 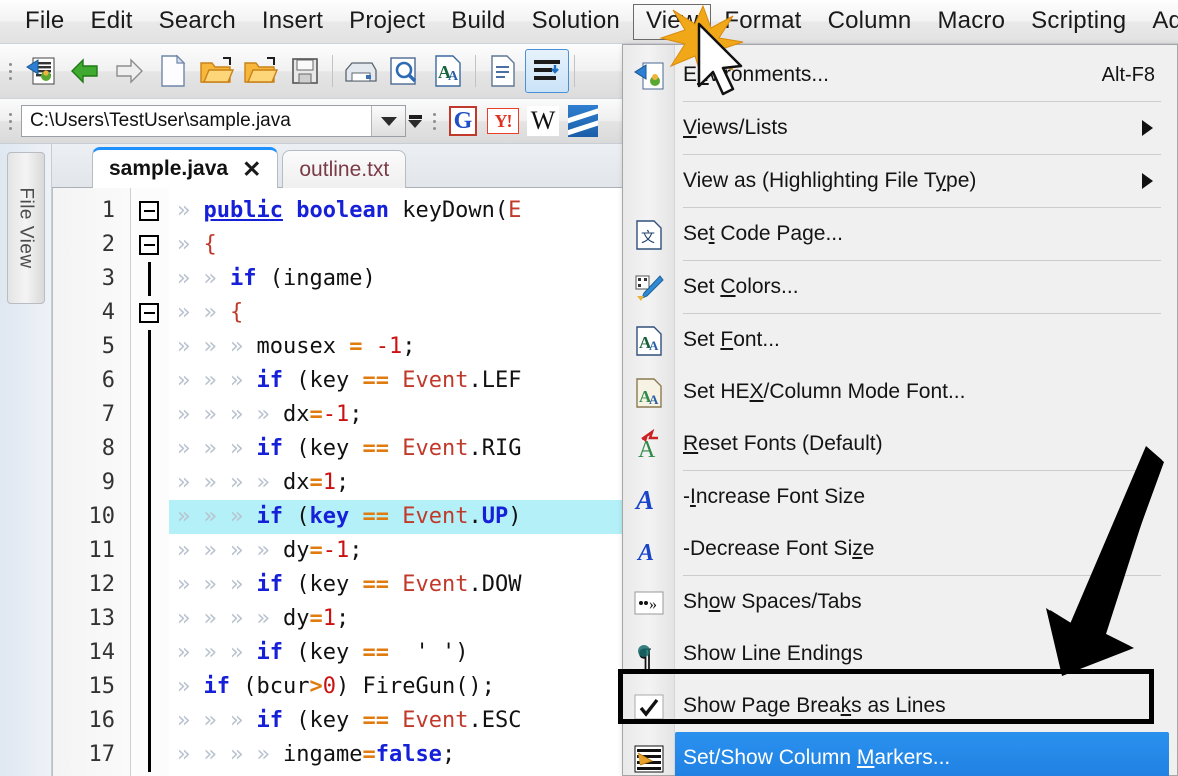 I want to click on print-preview-icon, so click(x=404, y=71).